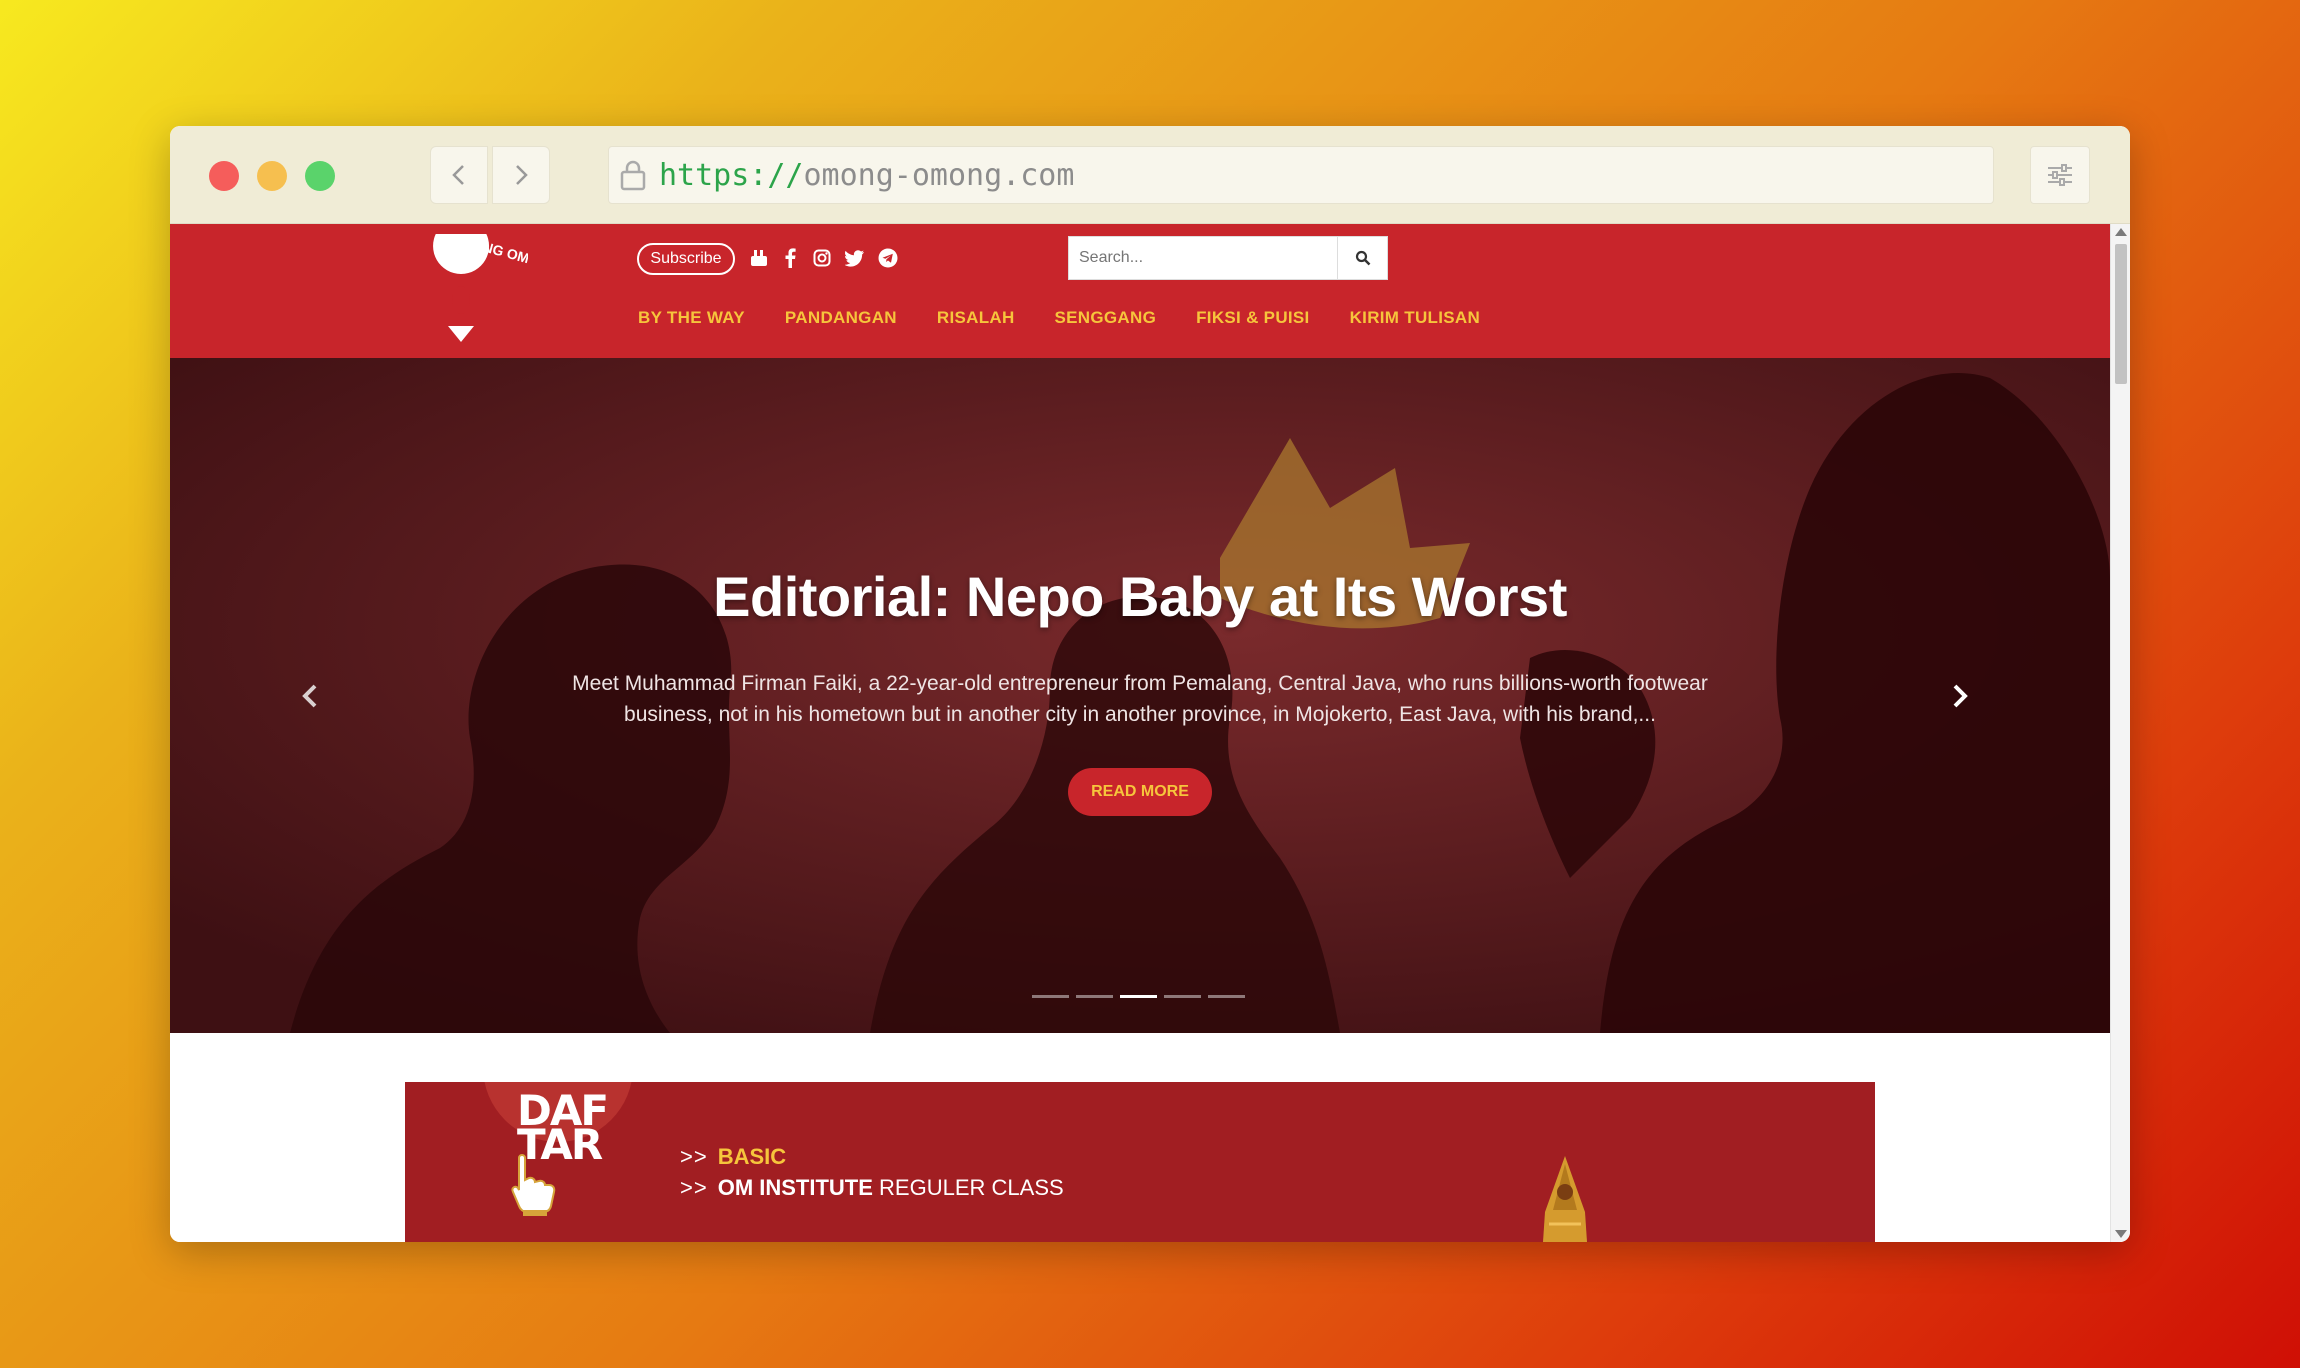 This screenshot has height=1368, width=2300. Describe the element at coordinates (1106, 318) in the screenshot. I see `nav-senggang: SENGGANG` at that location.